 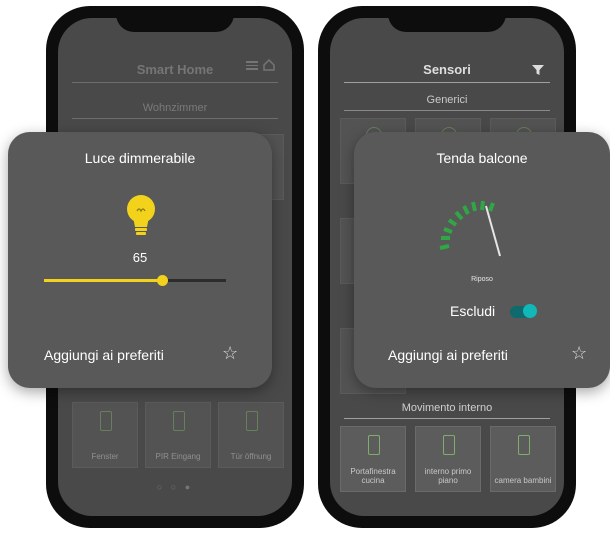 I want to click on toggle-knob, so click(x=530, y=311).